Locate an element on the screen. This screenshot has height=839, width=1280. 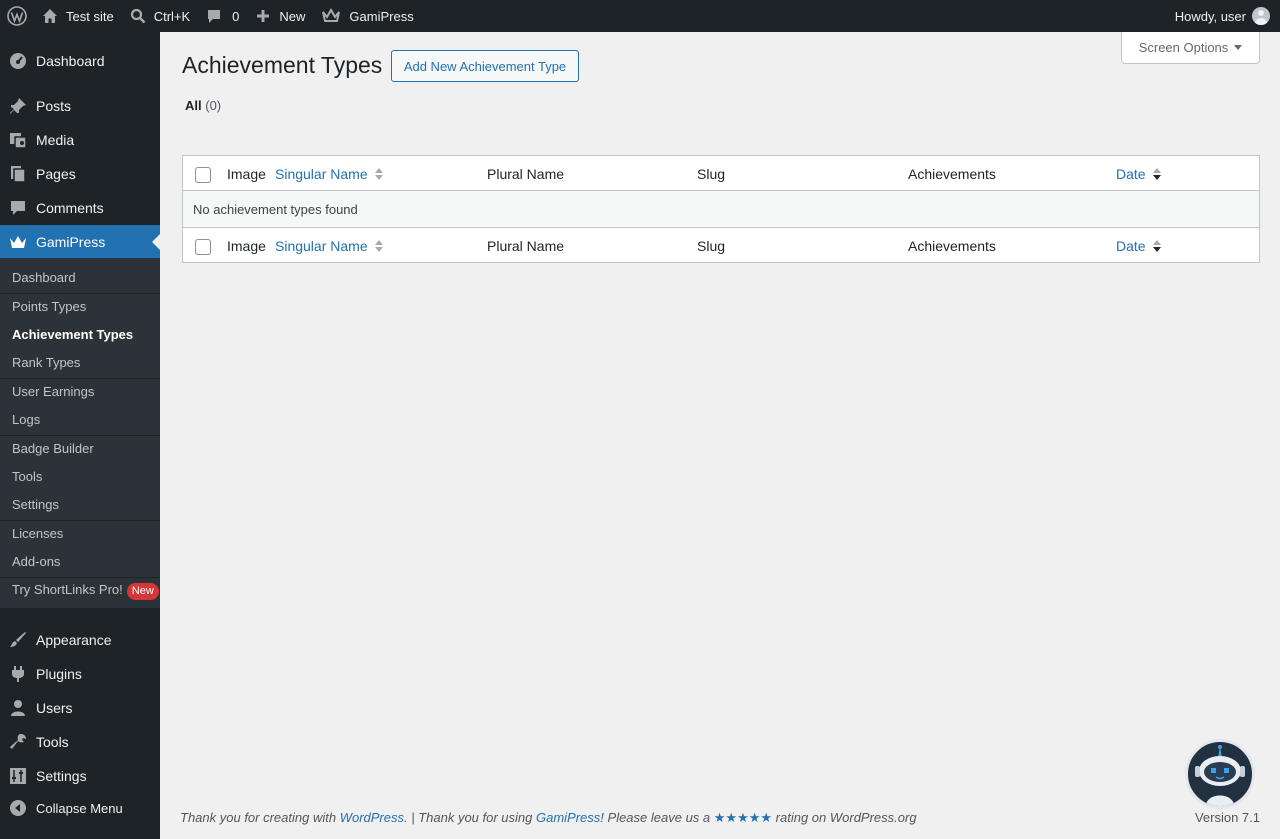
footer-text: . | Thank you for using is located at coordinates (470, 817).